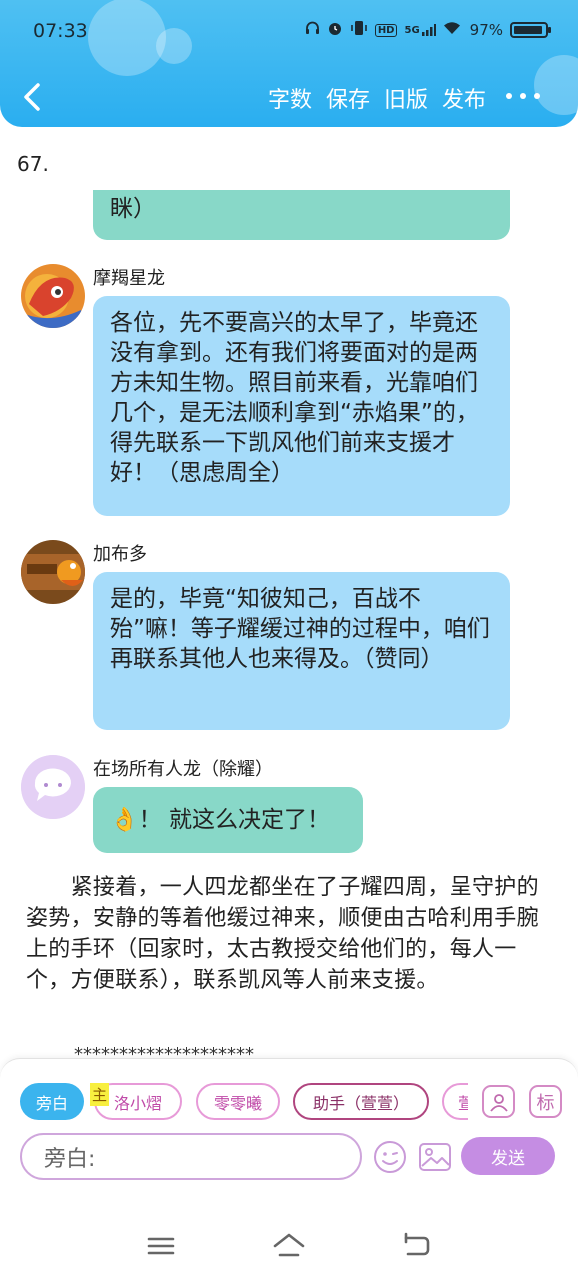  I want to click on nav-bar: 字数 保存 旧版 发布, so click(289, 97).